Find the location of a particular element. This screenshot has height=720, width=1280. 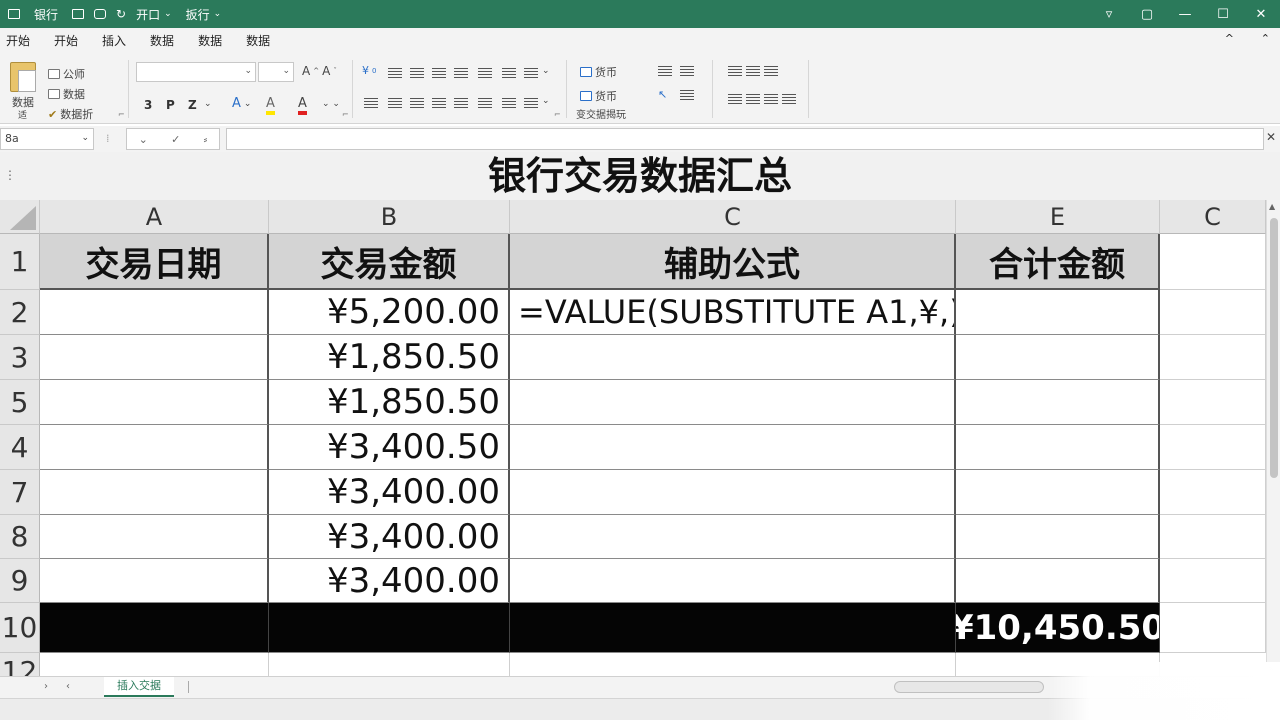

minimize-button: — is located at coordinates (1185, 14).